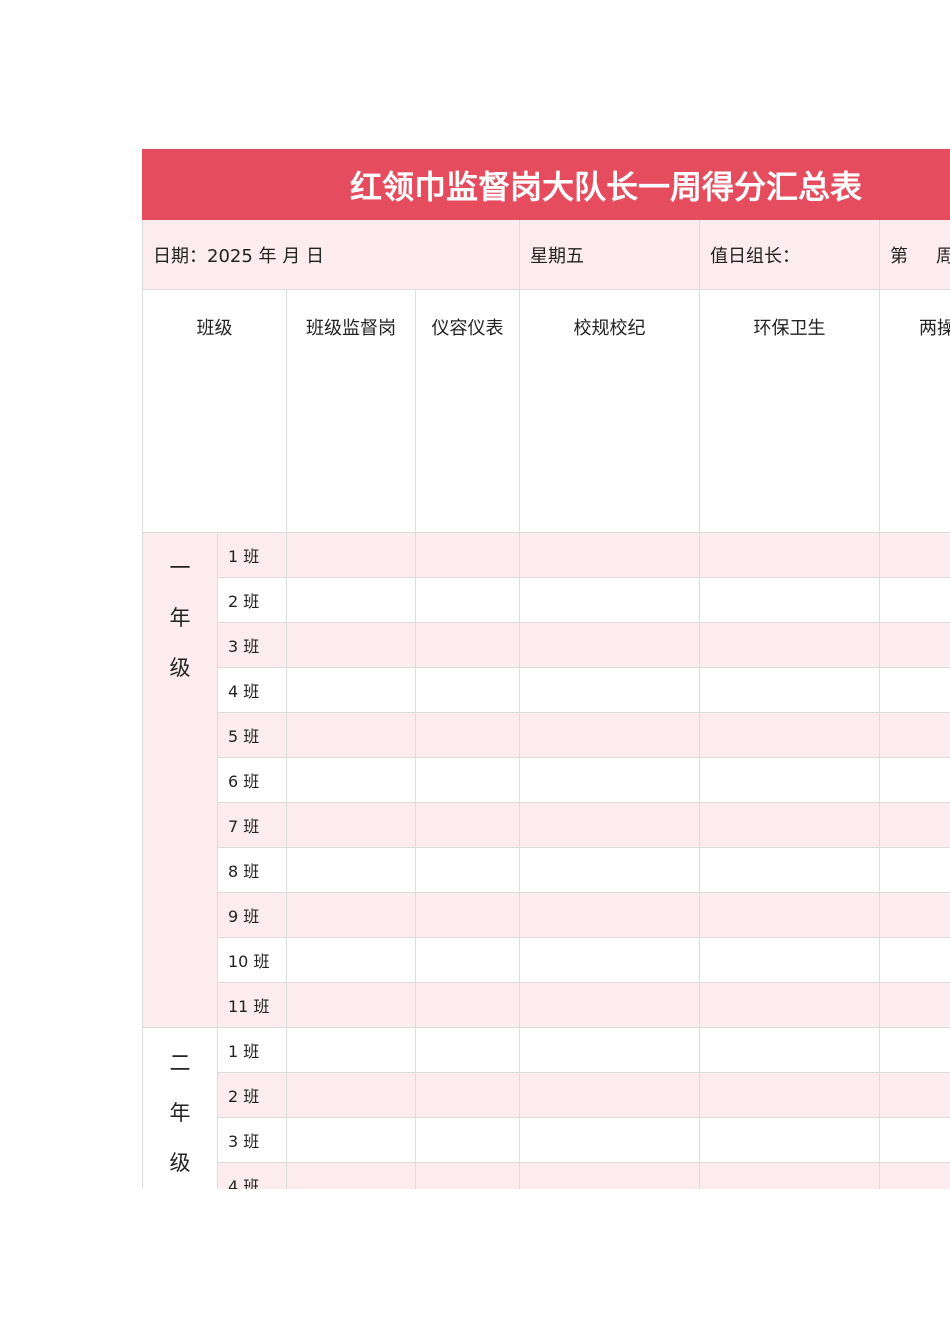 The height and width of the screenshot is (1344, 950). What do you see at coordinates (252, 780) in the screenshot?
I see `class-name-cell: 6 班` at bounding box center [252, 780].